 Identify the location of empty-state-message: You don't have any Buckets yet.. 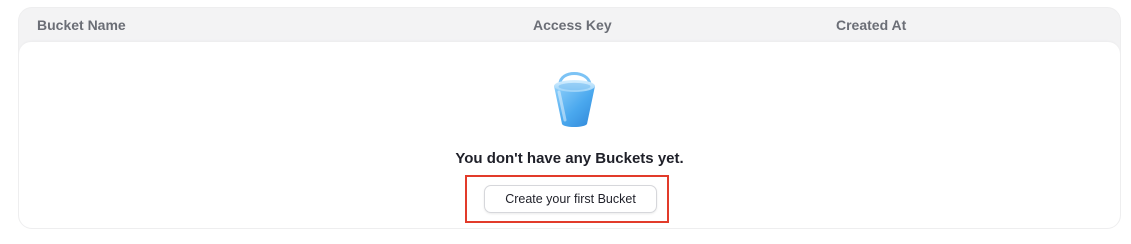
(569, 158).